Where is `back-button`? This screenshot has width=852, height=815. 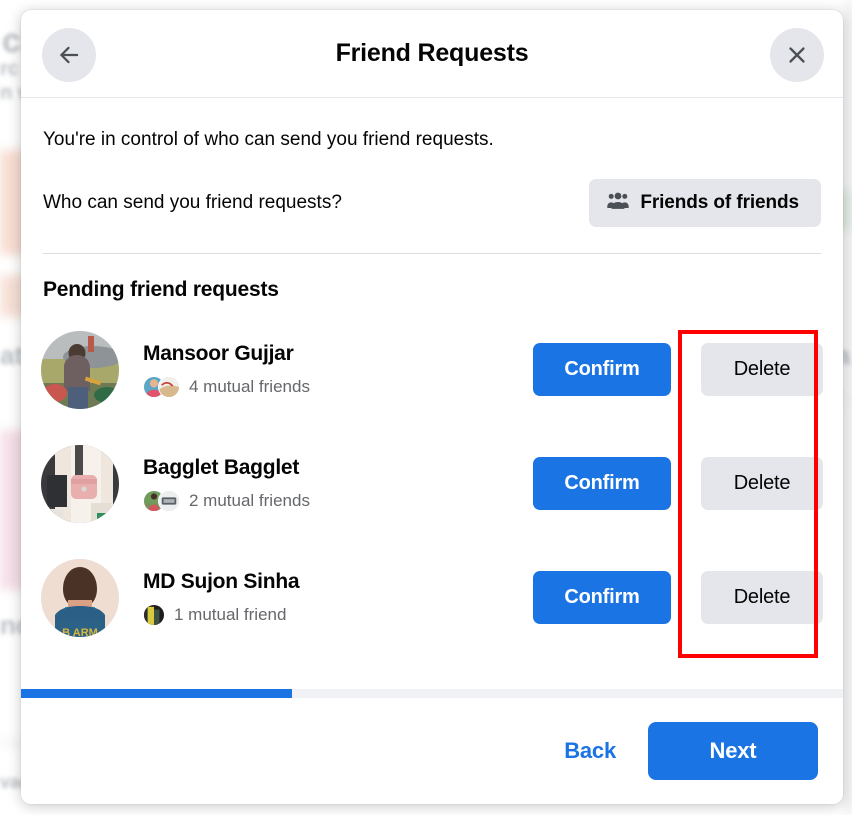 back-button is located at coordinates (69, 55).